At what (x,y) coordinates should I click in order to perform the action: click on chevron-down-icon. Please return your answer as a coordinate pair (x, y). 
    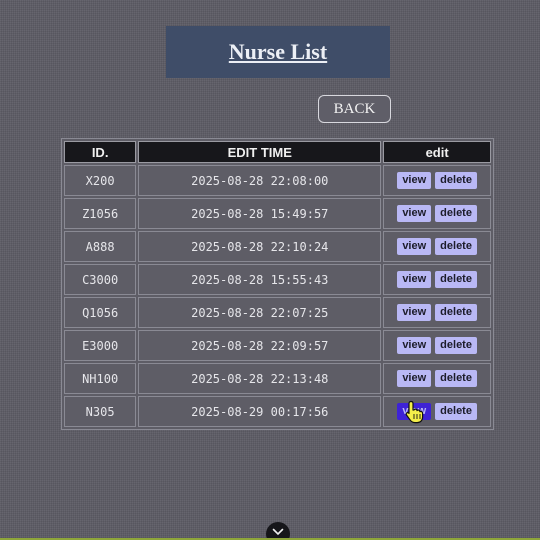
    Looking at the image, I should click on (278, 532).